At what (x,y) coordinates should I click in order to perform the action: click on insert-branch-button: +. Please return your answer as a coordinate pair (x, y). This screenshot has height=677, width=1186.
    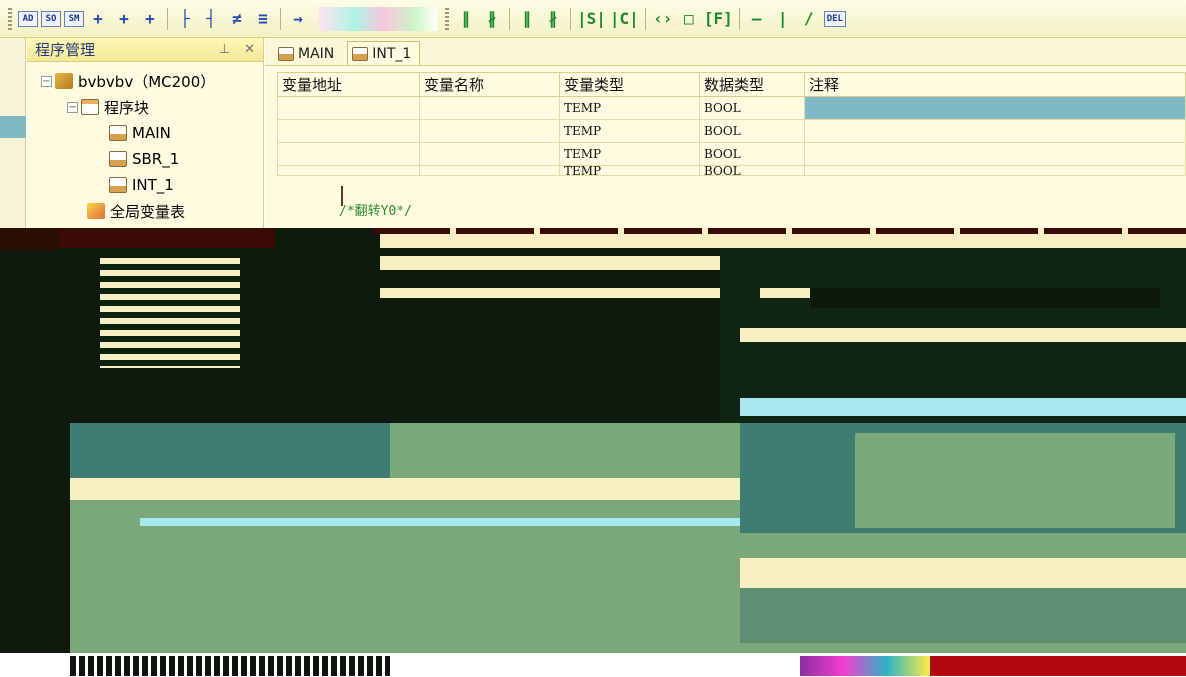
    Looking at the image, I should click on (98, 19).